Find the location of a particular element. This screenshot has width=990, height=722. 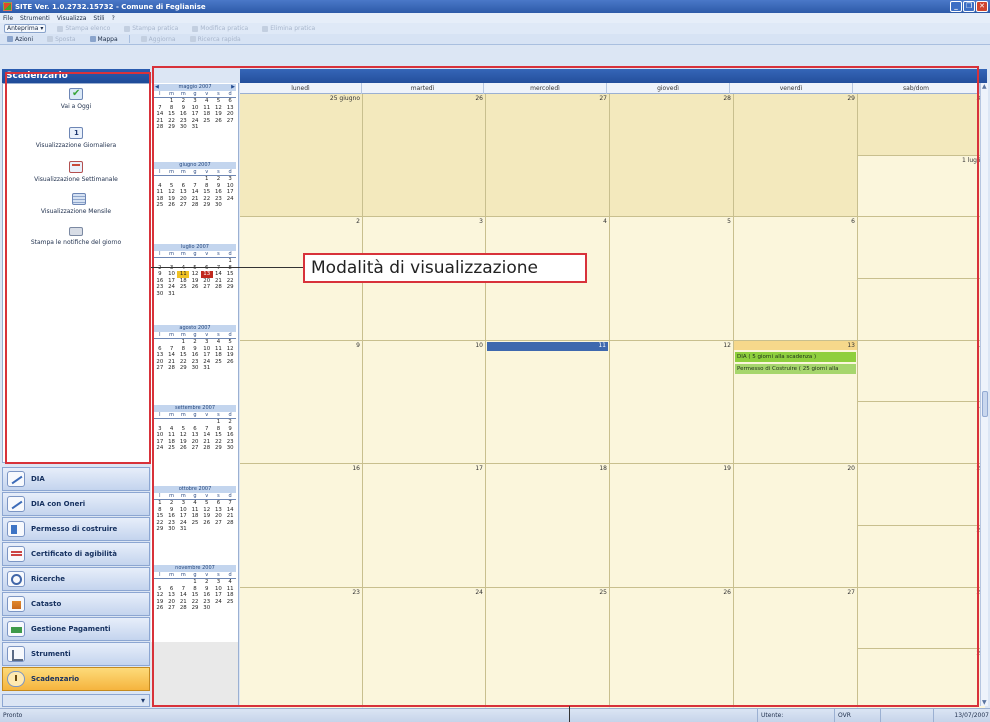

calendar-event: DIA ( 5 giorni alla scadenza ) is located at coordinates (795, 356).